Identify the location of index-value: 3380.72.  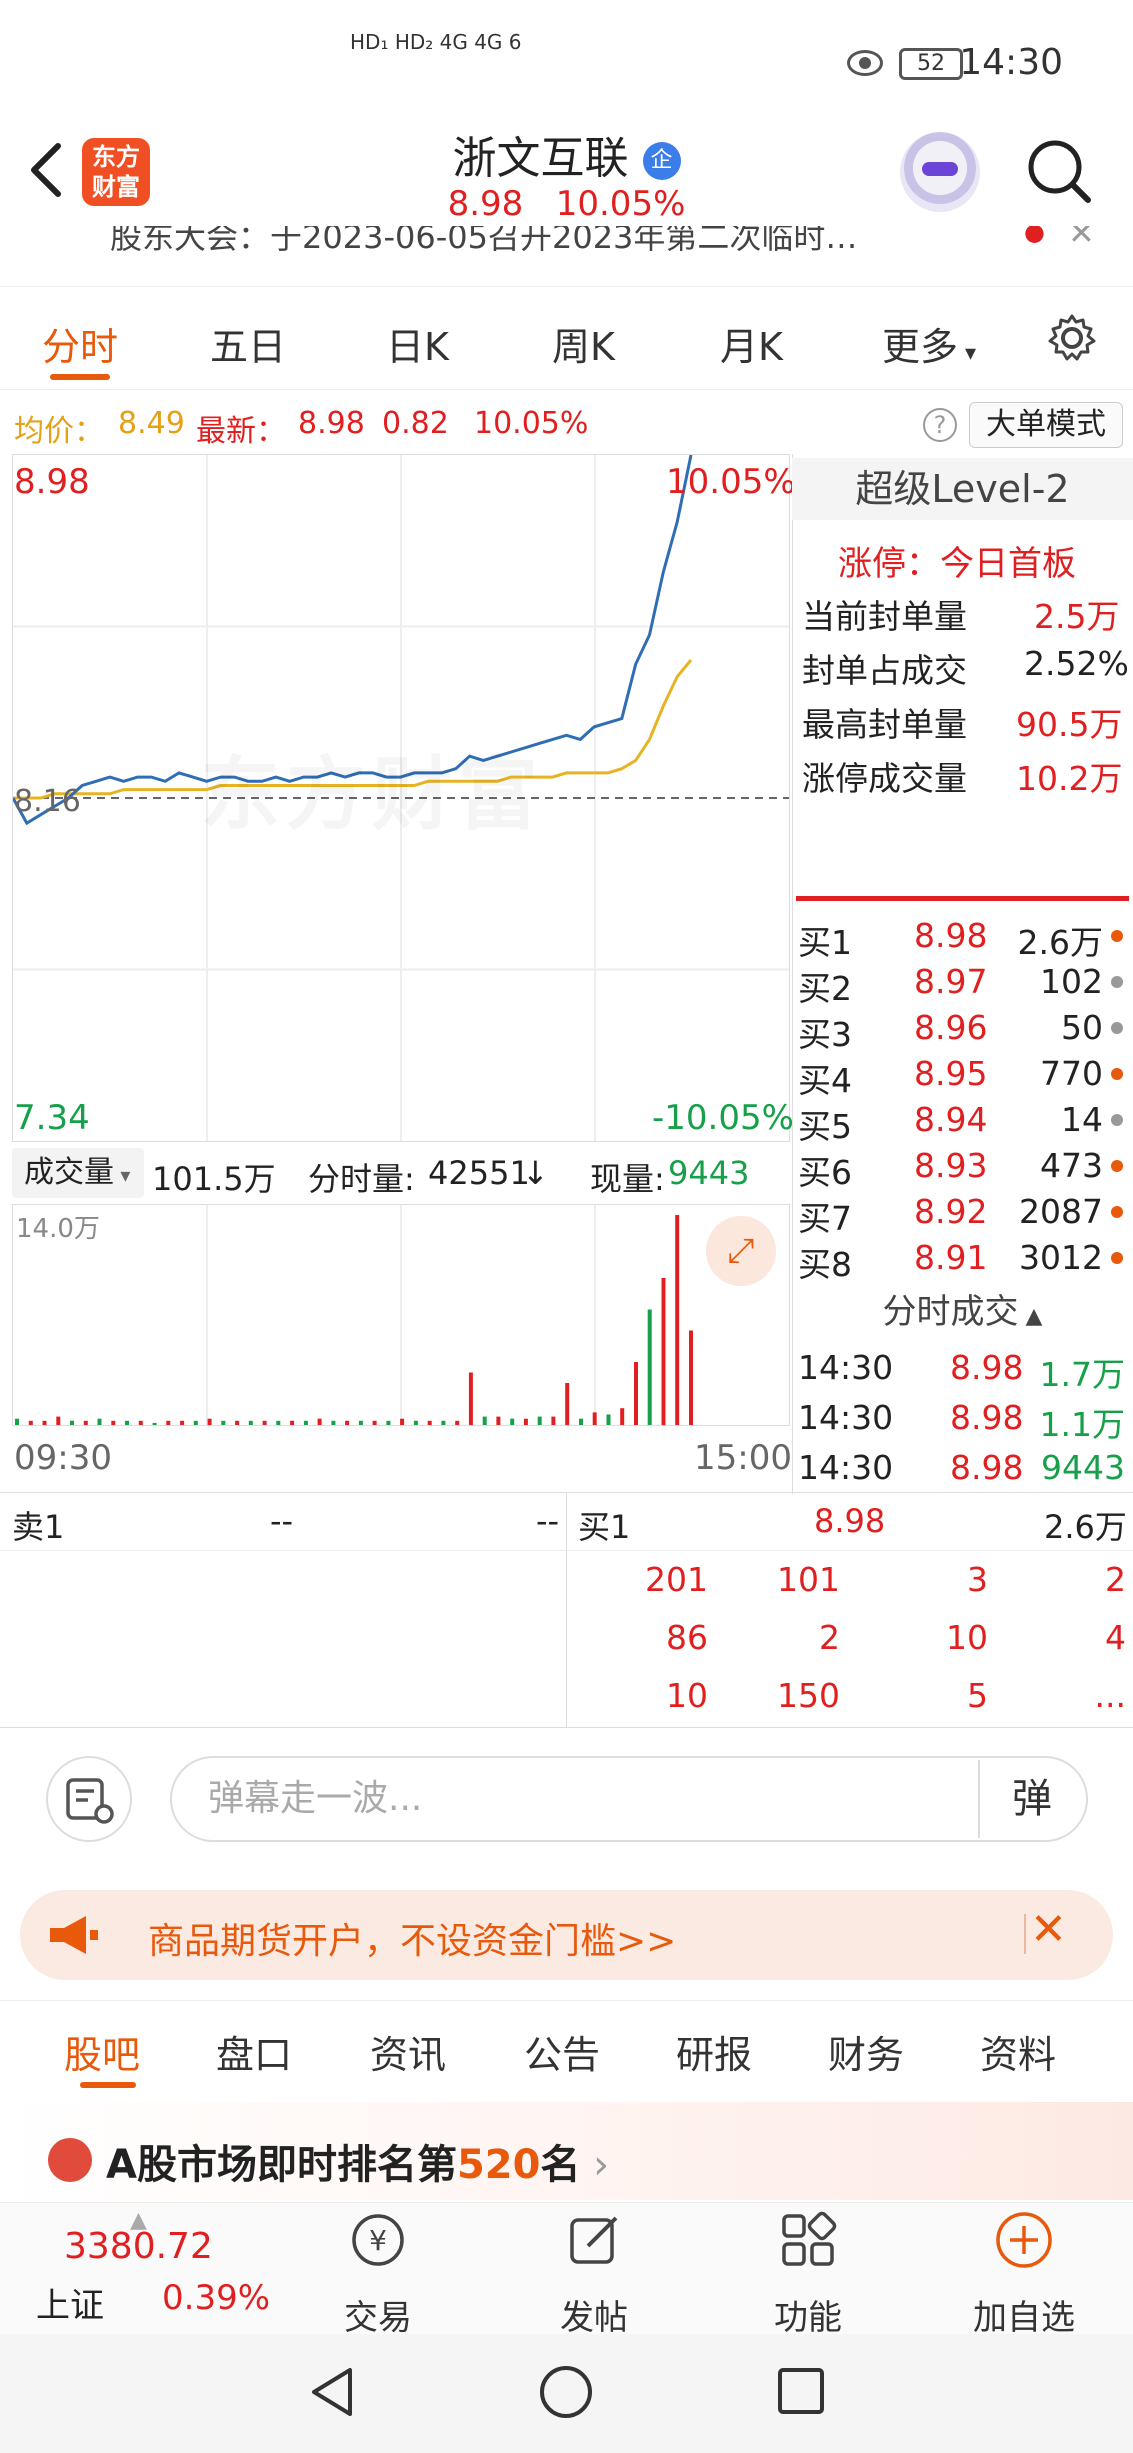
(138, 2246).